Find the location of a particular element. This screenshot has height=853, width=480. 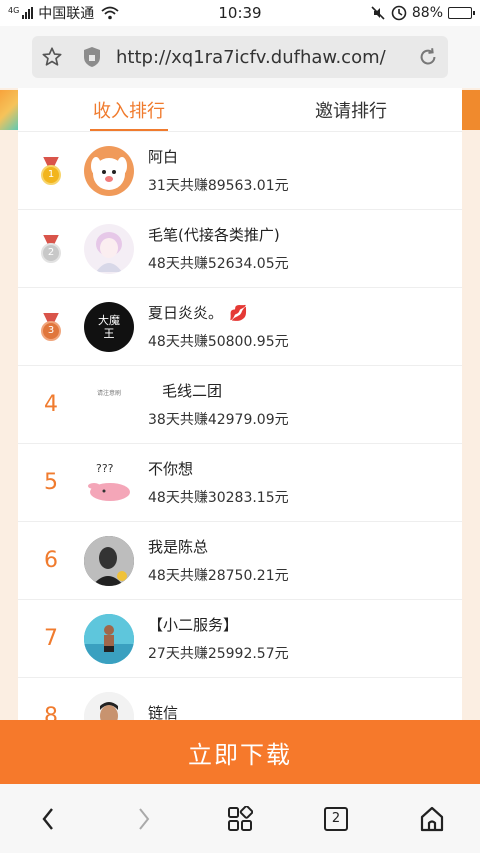

user-info: 链信 is located at coordinates (163, 711).